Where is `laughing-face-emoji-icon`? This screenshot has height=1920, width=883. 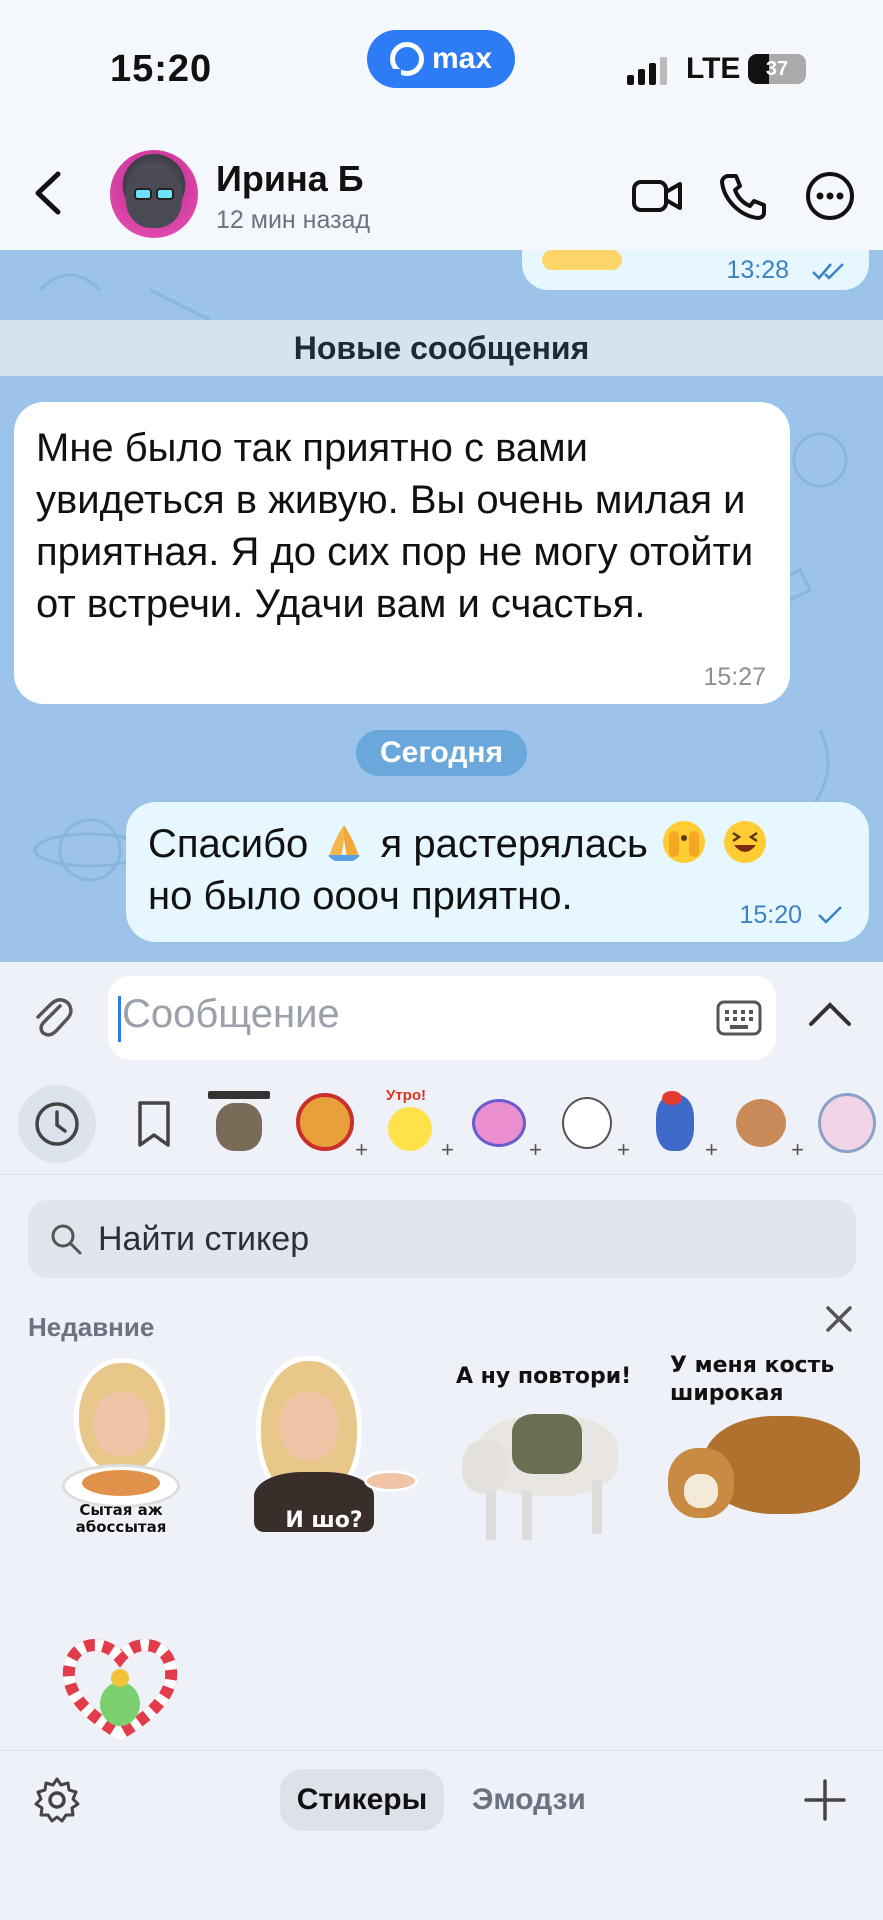 laughing-face-emoji-icon is located at coordinates (745, 842).